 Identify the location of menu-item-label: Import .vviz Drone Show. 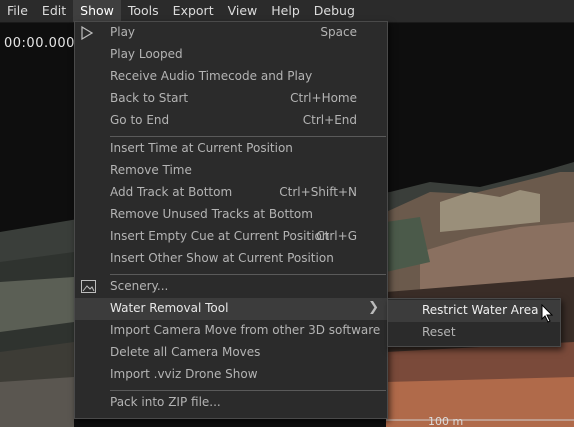
(184, 374).